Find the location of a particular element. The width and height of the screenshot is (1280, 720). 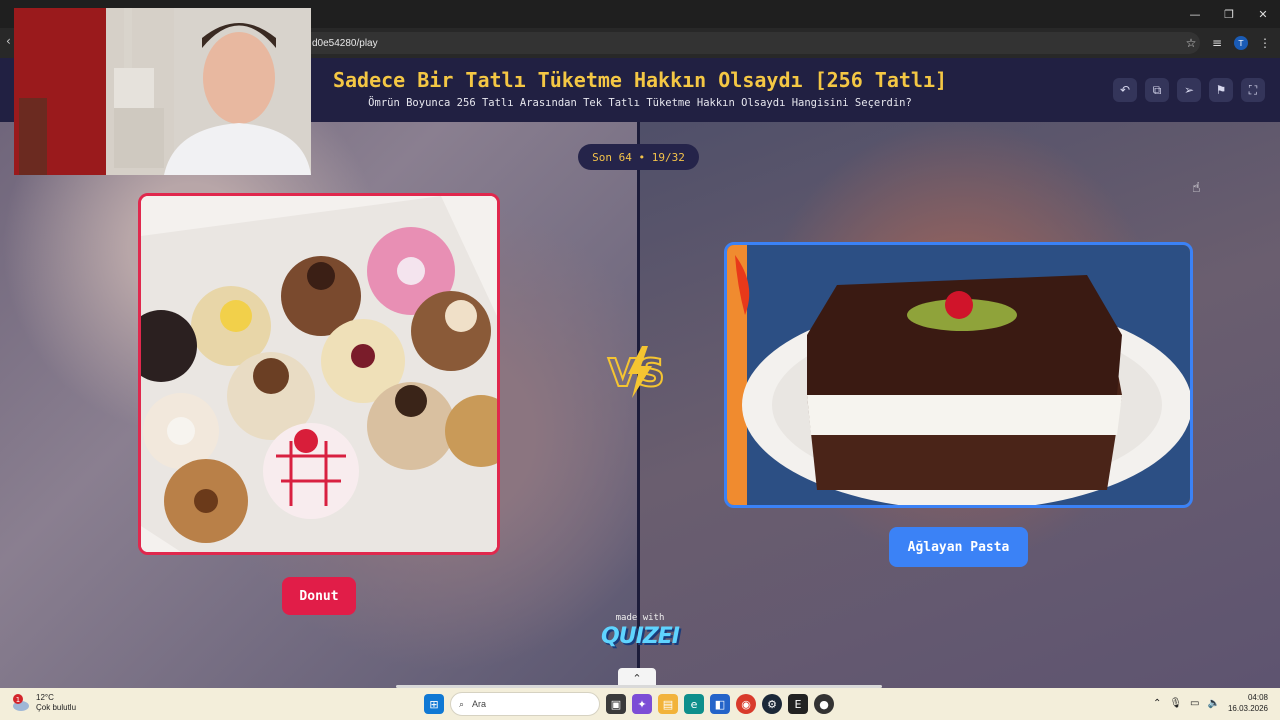

header-toolbar: ↶ ⧉ ➢ ⚑ ⛶ is located at coordinates (1189, 90).